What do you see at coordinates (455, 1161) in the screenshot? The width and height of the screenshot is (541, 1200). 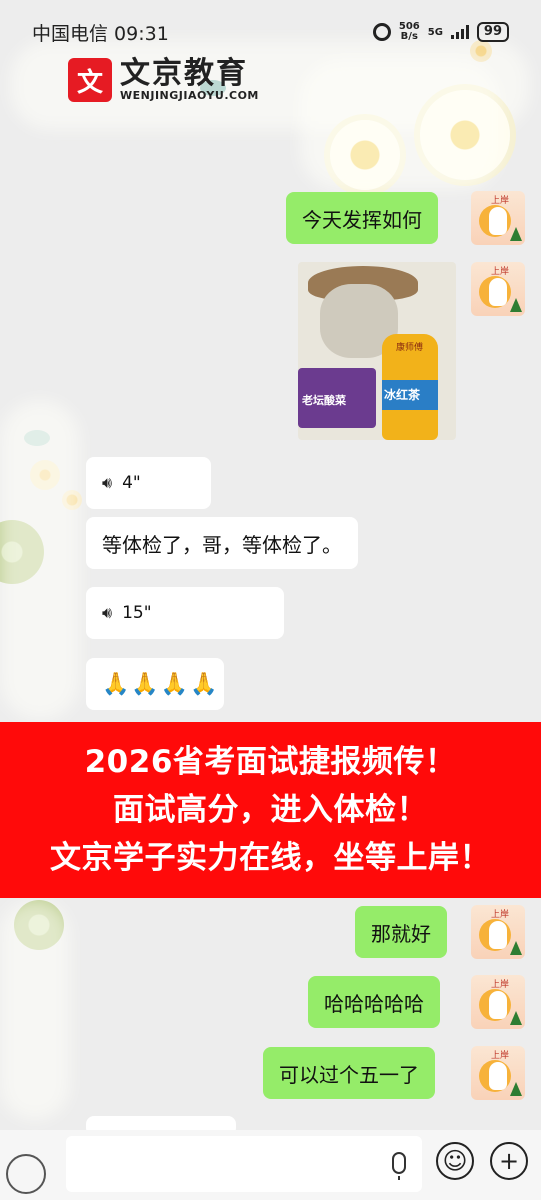 I see `emoji-button: ☺` at bounding box center [455, 1161].